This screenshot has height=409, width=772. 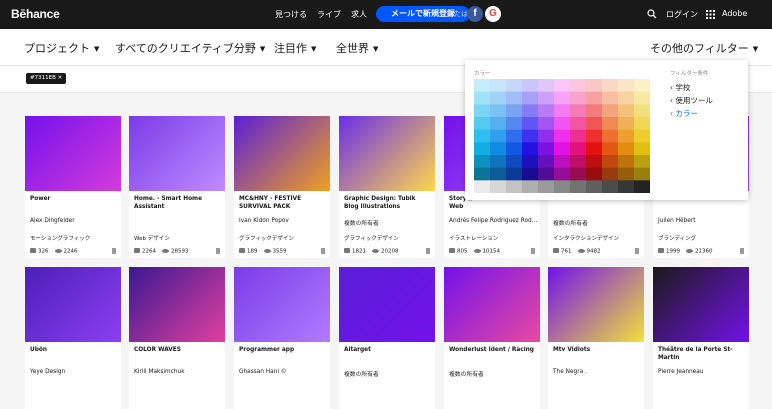 What do you see at coordinates (357, 48) in the screenshot?
I see `filter-world: 全世界 ▼` at bounding box center [357, 48].